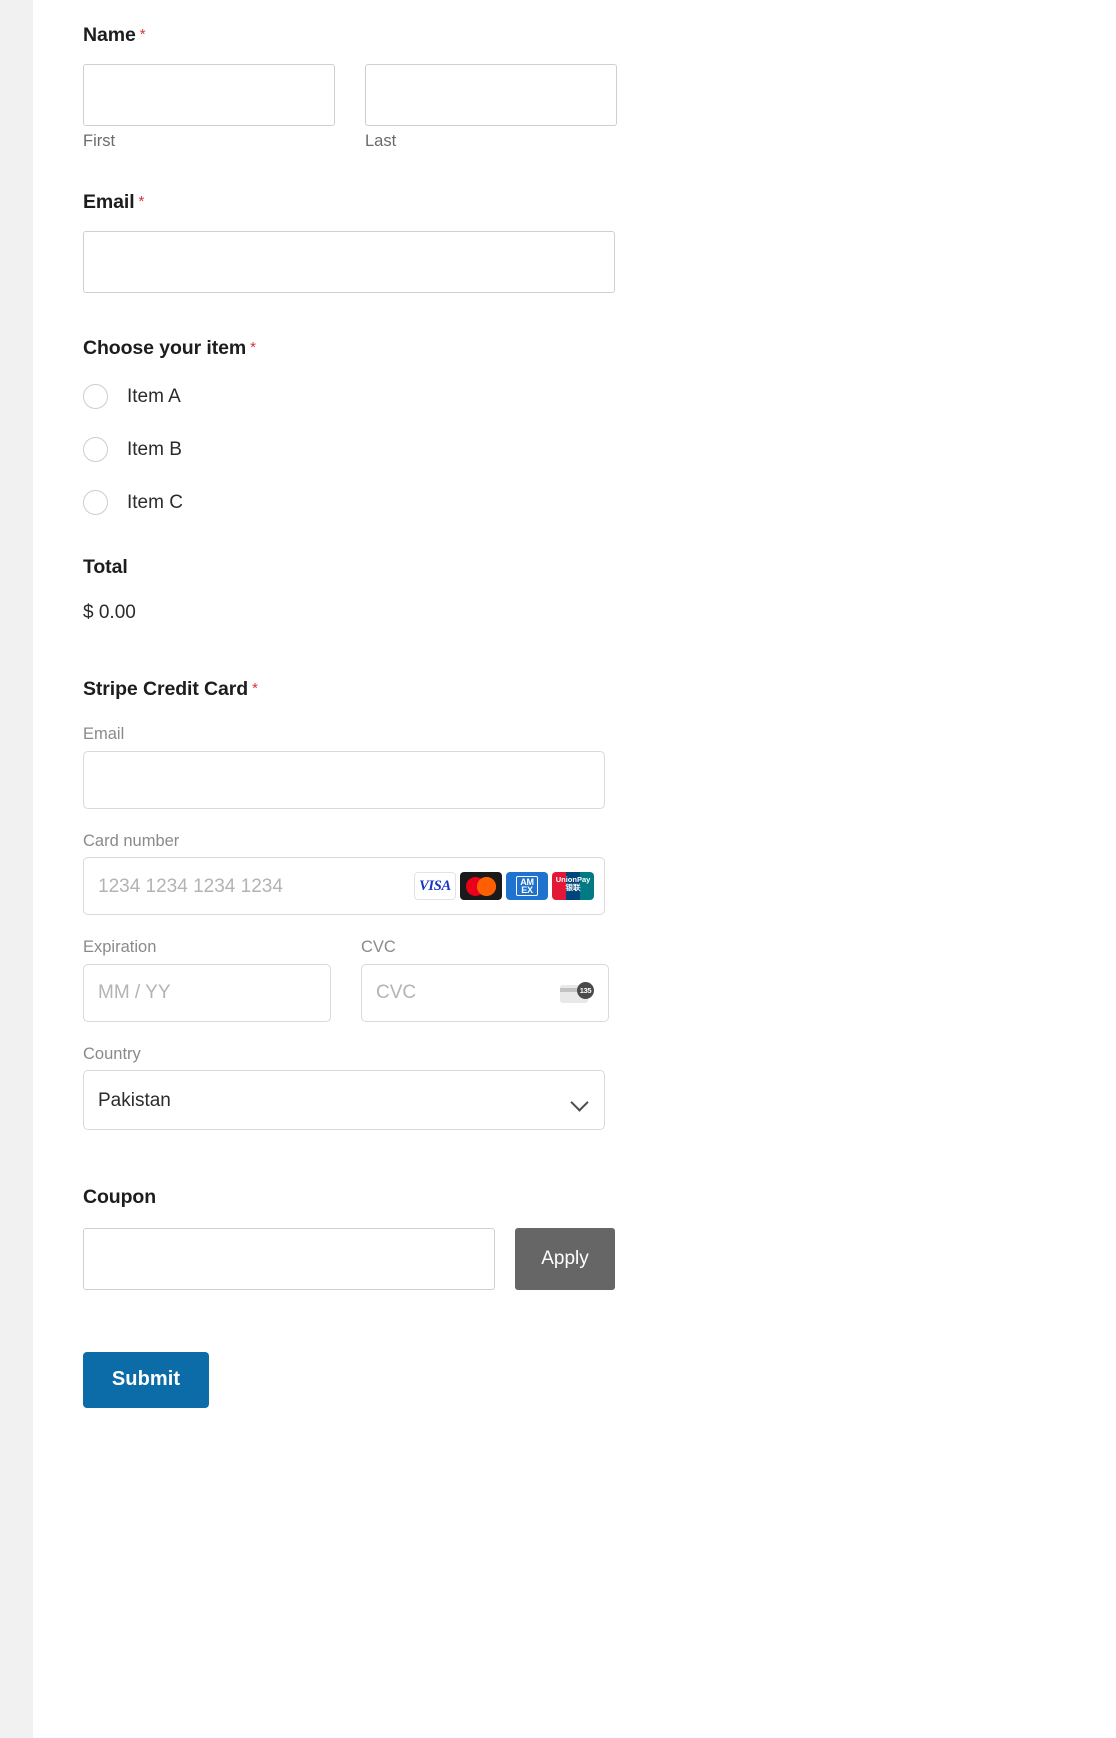 This screenshot has height=1738, width=1116. I want to click on country-wrap: Country Pakistan, so click(344, 1087).